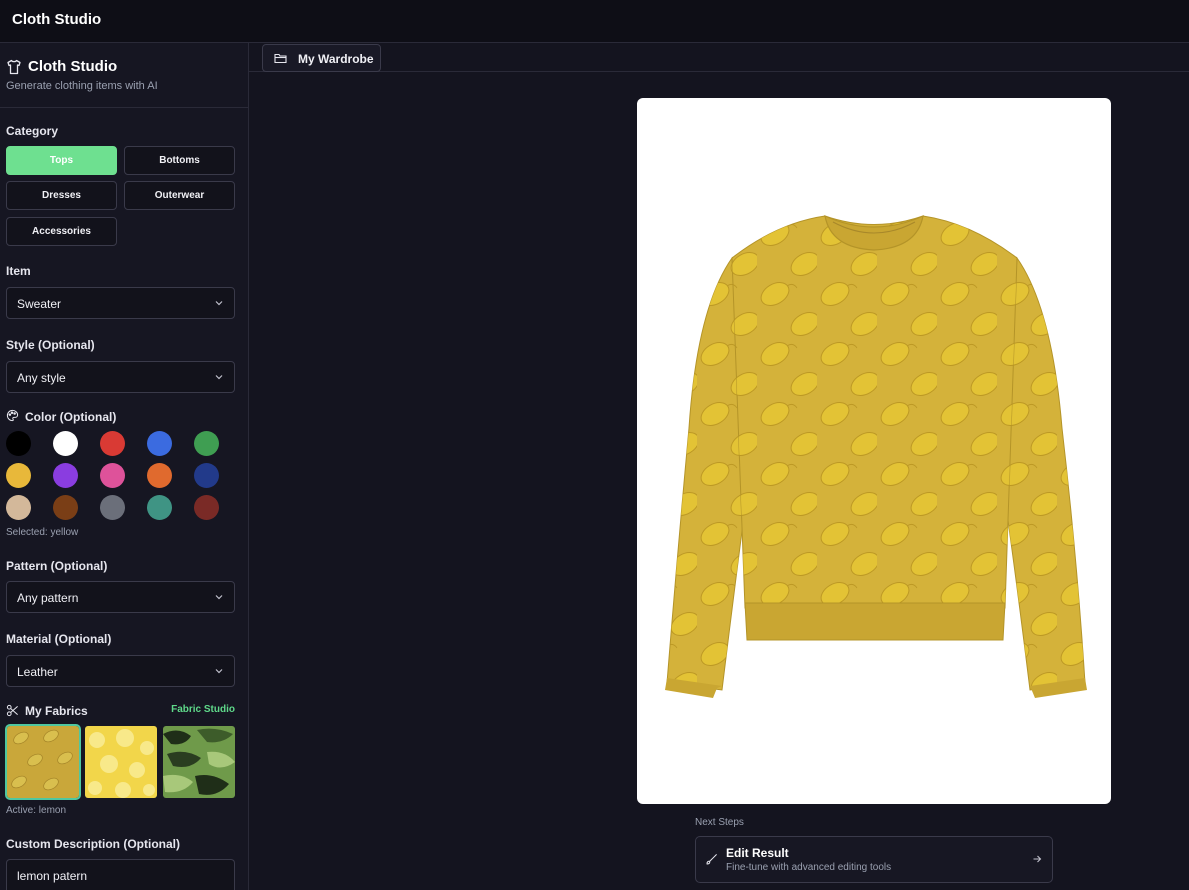 The height and width of the screenshot is (890, 1189). Describe the element at coordinates (719, 822) in the screenshot. I see `next-steps-label: Next Steps` at that location.